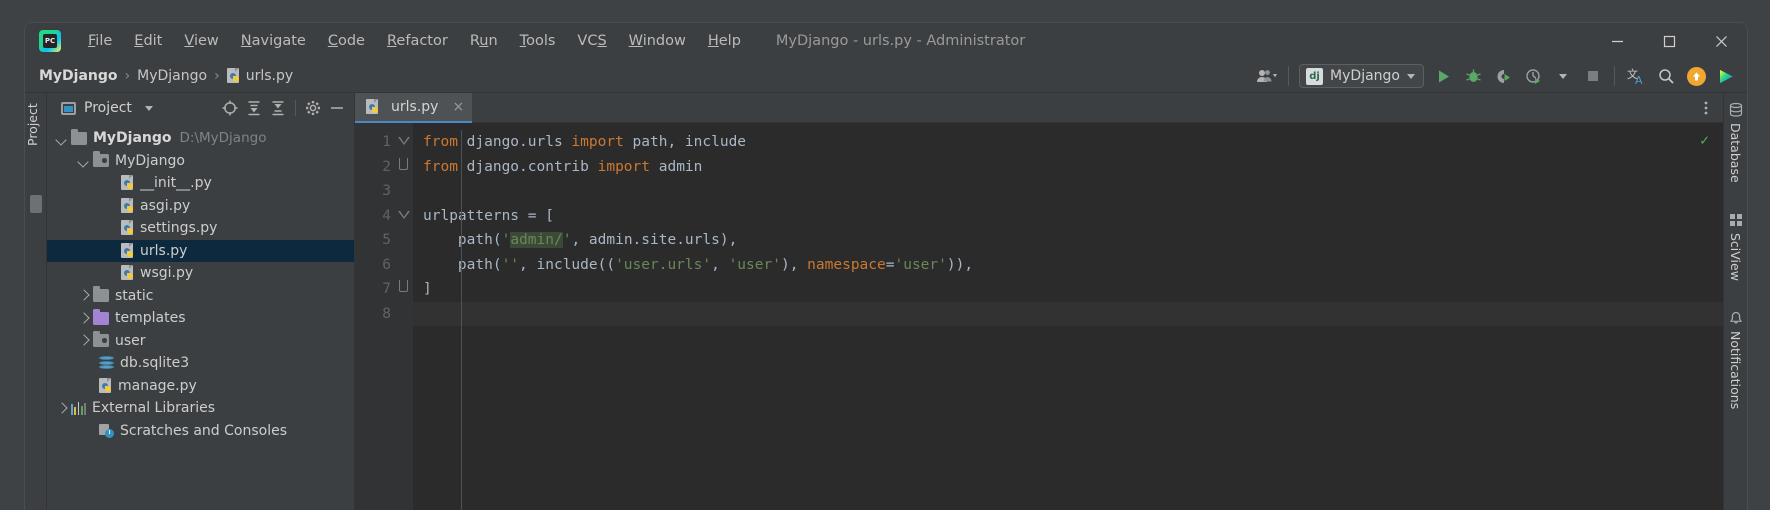 This screenshot has width=1770, height=510. Describe the element at coordinates (36, 133) in the screenshot. I see `tool-window-button-project: Project` at that location.